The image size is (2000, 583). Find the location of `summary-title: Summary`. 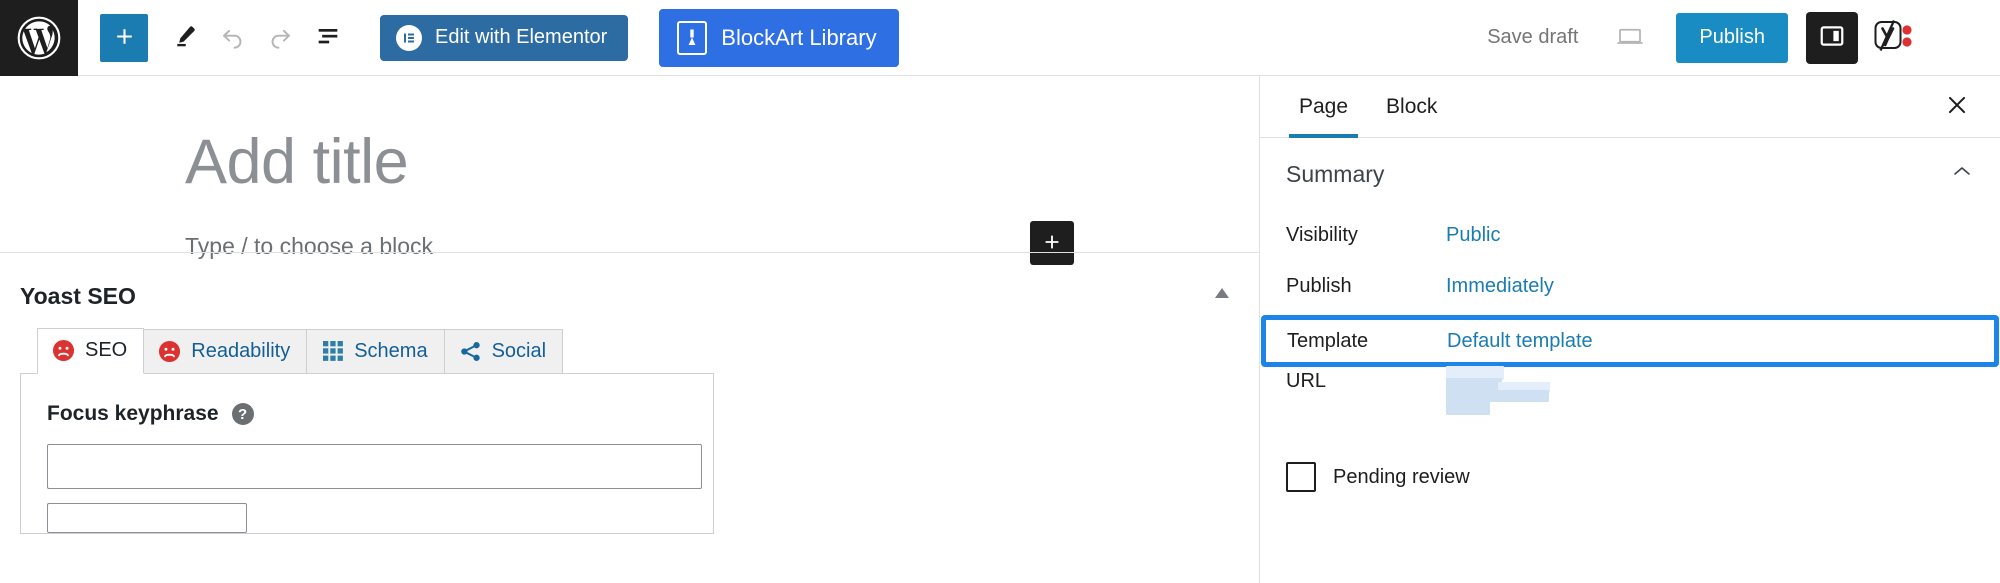

summary-title: Summary is located at coordinates (1335, 173).